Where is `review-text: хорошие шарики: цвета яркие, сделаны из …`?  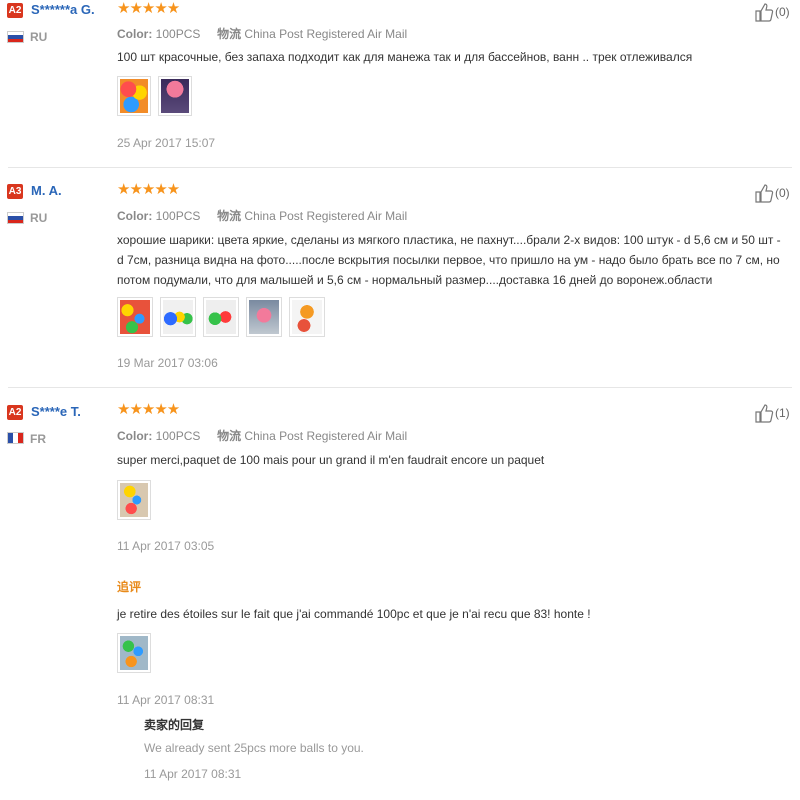
review-text: хорошие шарики: цвета яркие, сделаны из … is located at coordinates (449, 260).